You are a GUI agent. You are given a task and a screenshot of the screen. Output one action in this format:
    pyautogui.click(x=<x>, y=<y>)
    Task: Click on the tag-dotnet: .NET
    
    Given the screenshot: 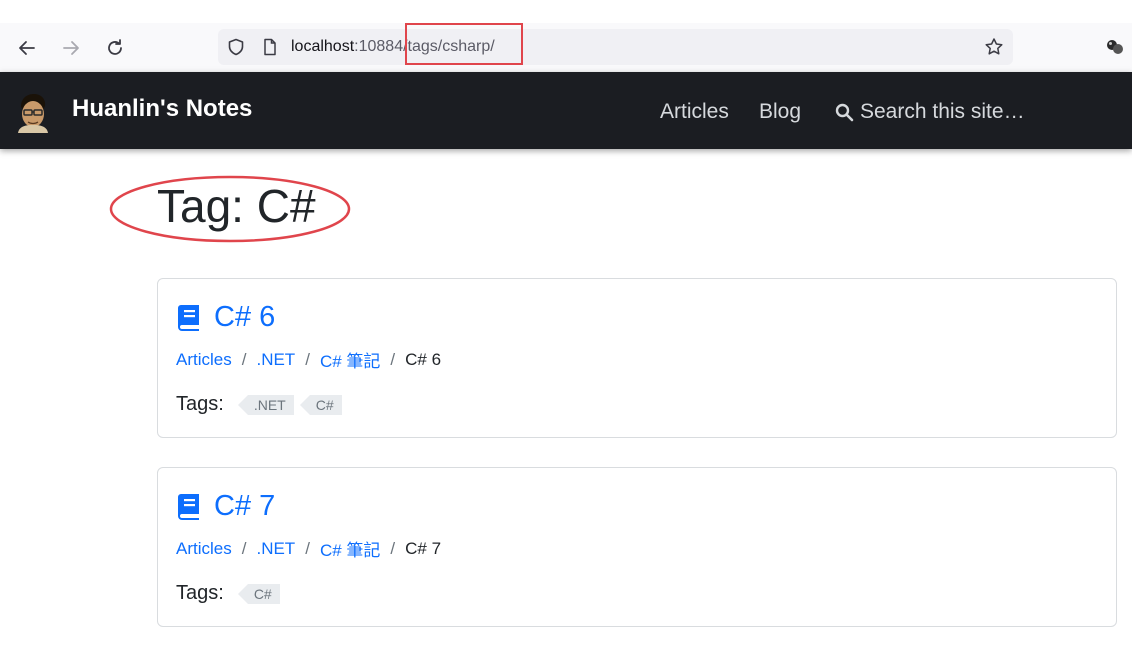 What is the action you would take?
    pyautogui.click(x=265, y=404)
    